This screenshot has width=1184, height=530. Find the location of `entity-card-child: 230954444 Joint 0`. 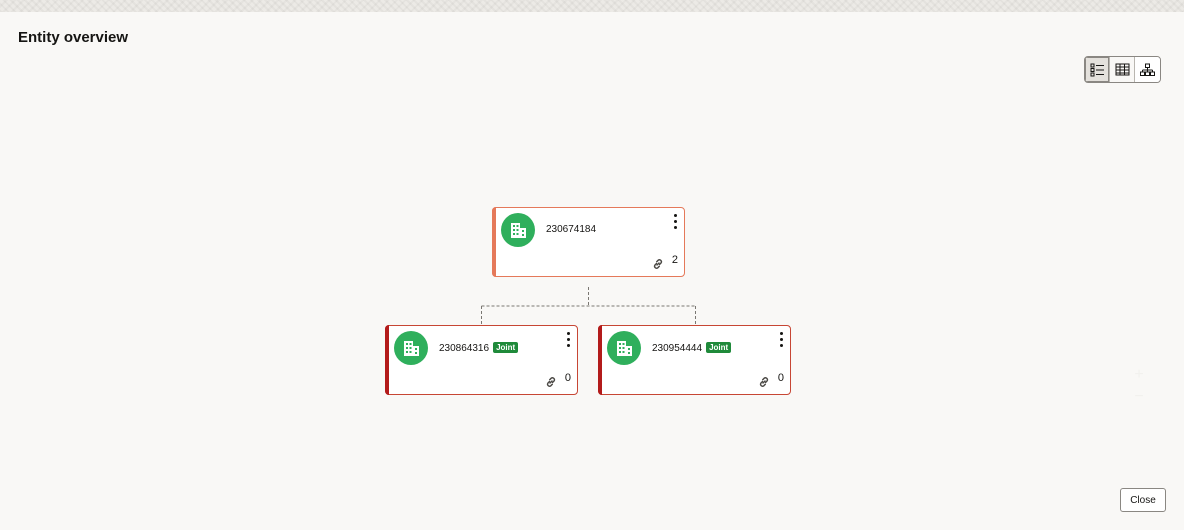

entity-card-child: 230954444 Joint 0 is located at coordinates (694, 360).